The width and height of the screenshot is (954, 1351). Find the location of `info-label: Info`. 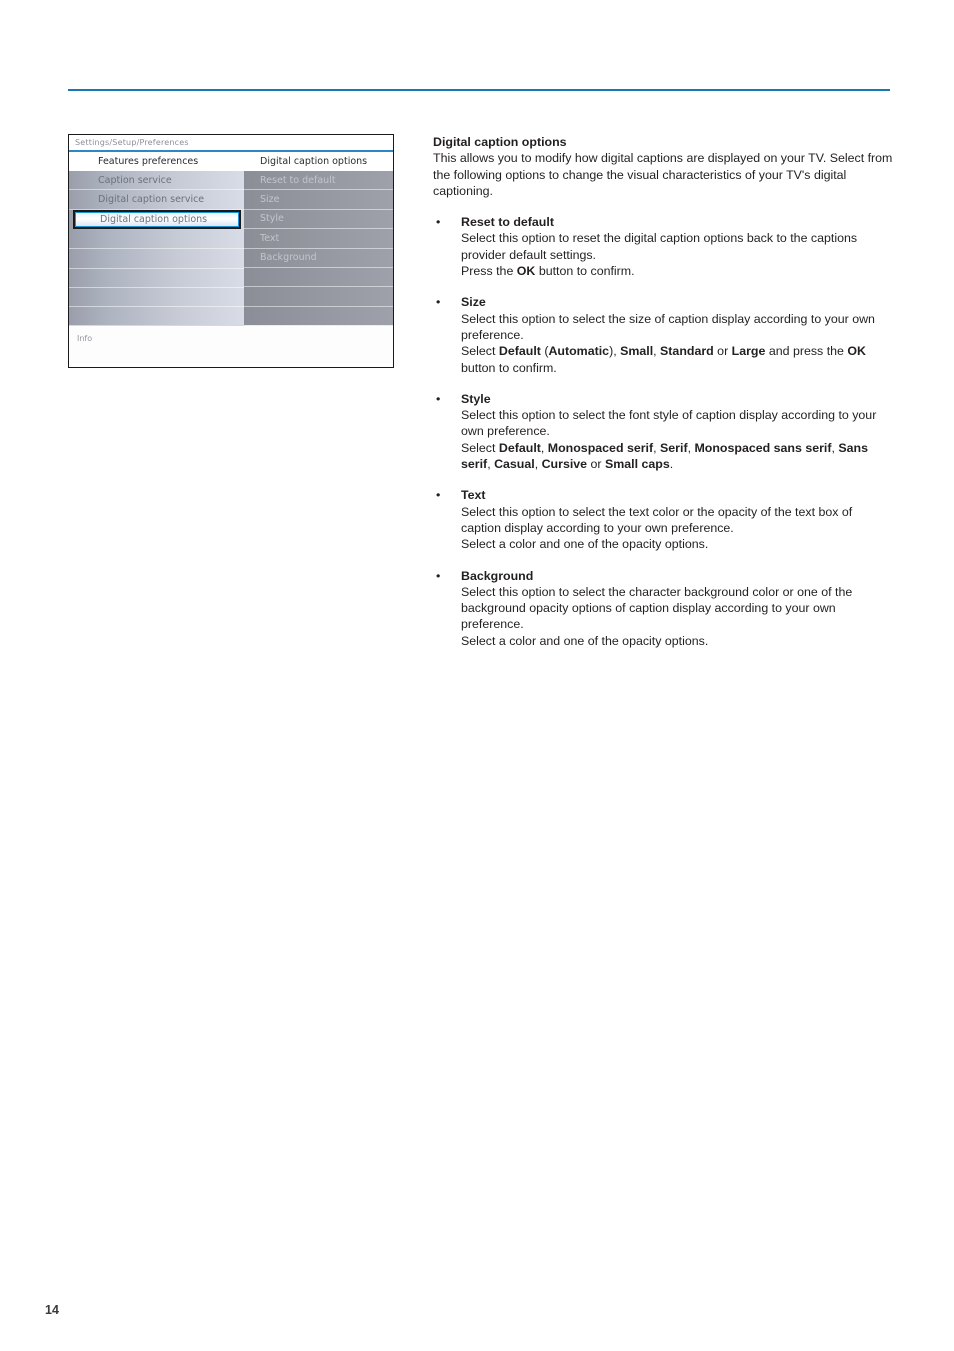

info-label: Info is located at coordinates (85, 338).